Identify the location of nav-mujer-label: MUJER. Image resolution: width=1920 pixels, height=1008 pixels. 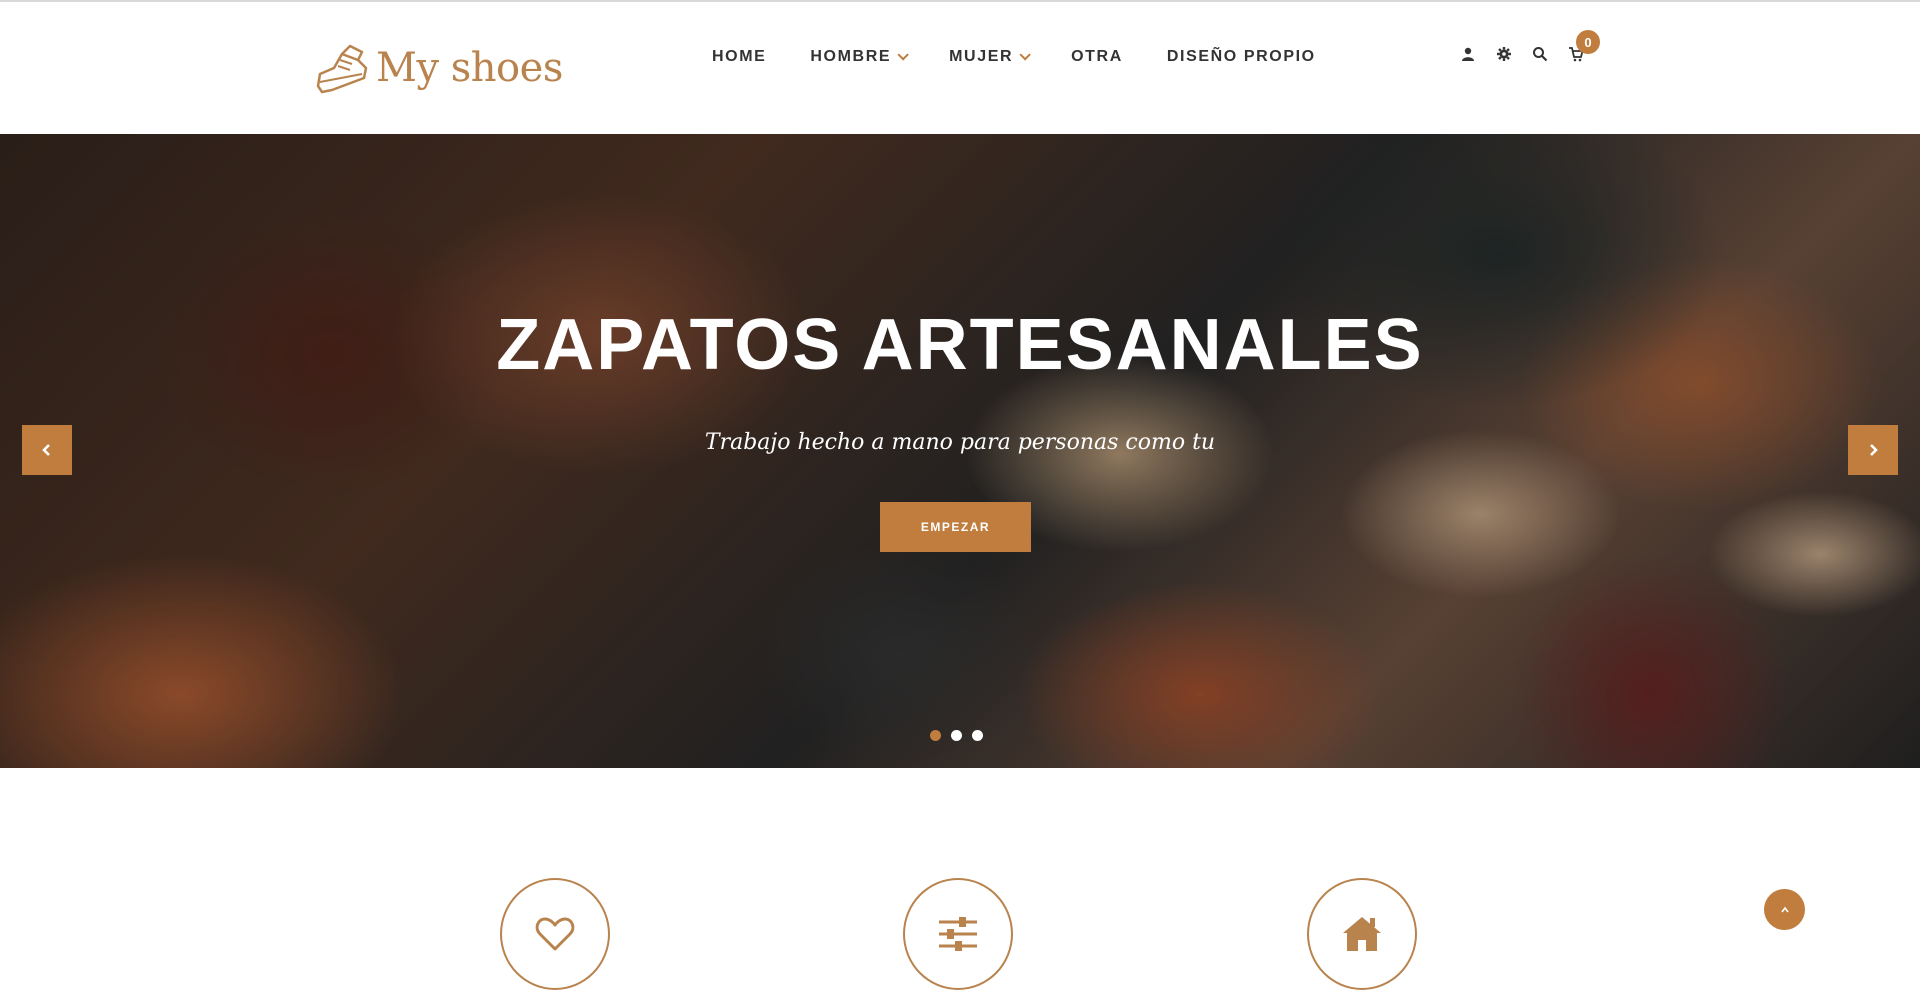
(981, 56).